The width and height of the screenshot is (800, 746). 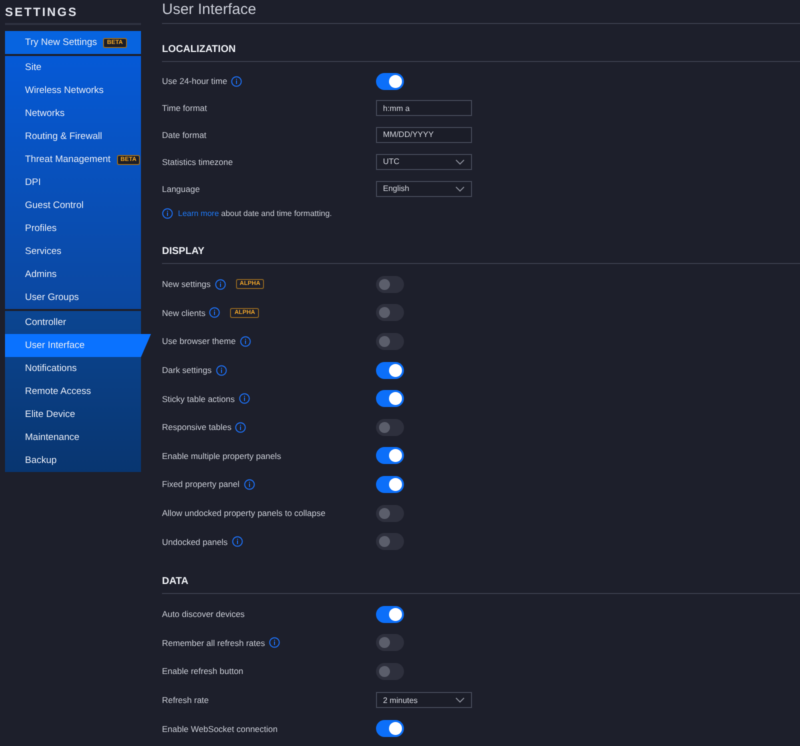 What do you see at coordinates (51, 368) in the screenshot?
I see `sidebar-item-label: Notifications` at bounding box center [51, 368].